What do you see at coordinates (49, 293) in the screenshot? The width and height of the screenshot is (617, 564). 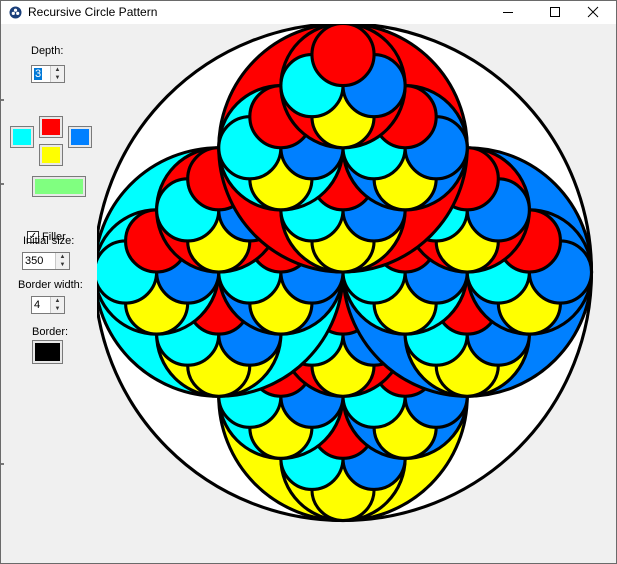 I see `control-panel: Depth: 3 ▲ ▼ ✓ Filler Initial size: 350` at bounding box center [49, 293].